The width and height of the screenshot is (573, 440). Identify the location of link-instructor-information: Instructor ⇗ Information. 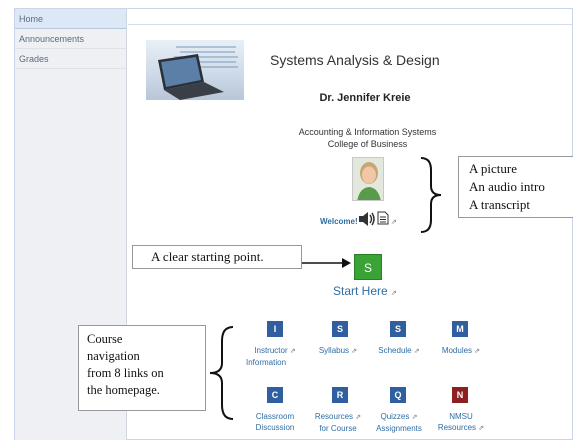
(275, 356).